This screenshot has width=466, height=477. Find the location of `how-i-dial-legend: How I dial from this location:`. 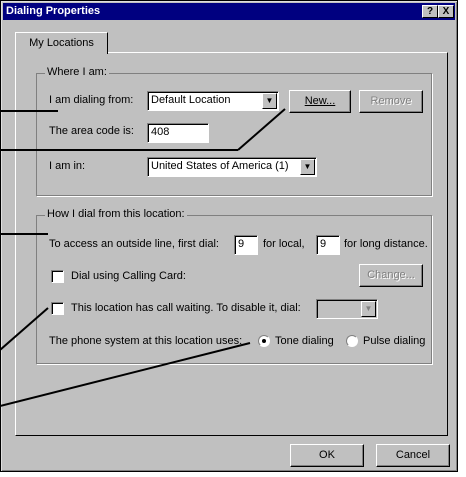

how-i-dial-legend: How I dial from this location: is located at coordinates (116, 214).